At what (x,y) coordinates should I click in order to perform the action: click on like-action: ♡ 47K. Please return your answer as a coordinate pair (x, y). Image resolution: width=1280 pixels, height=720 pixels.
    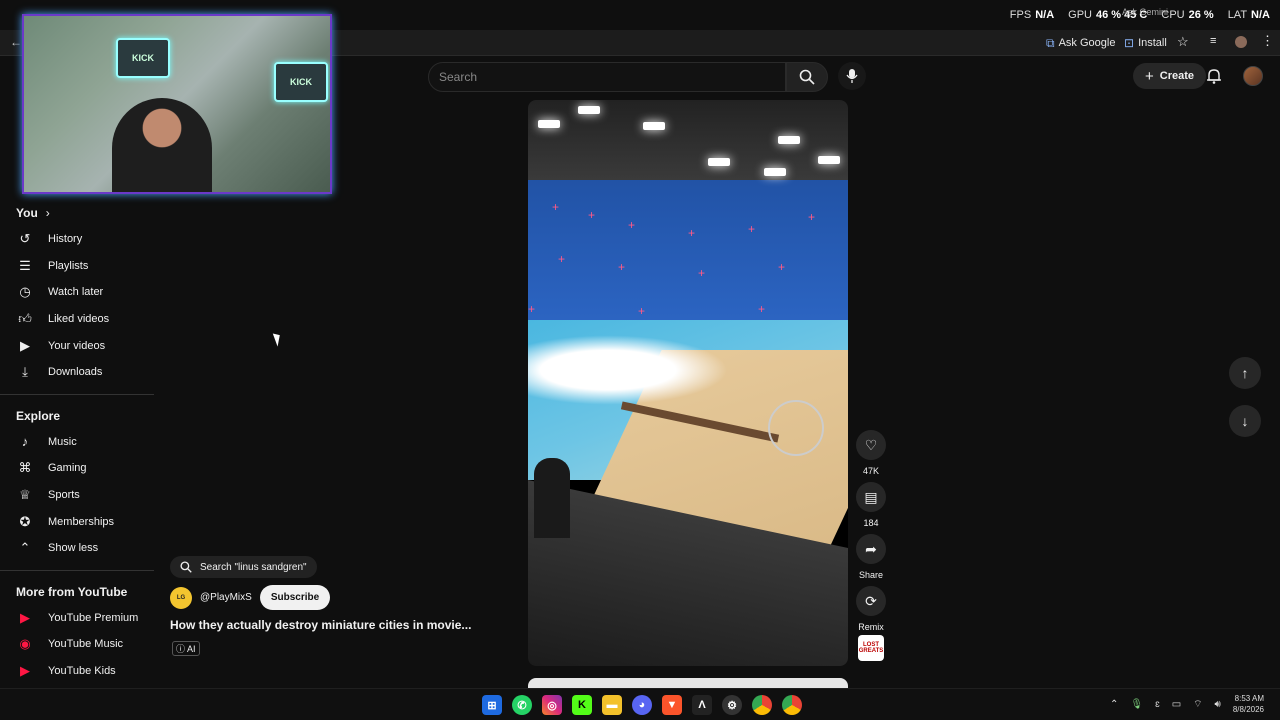
    Looking at the image, I should click on (871, 453).